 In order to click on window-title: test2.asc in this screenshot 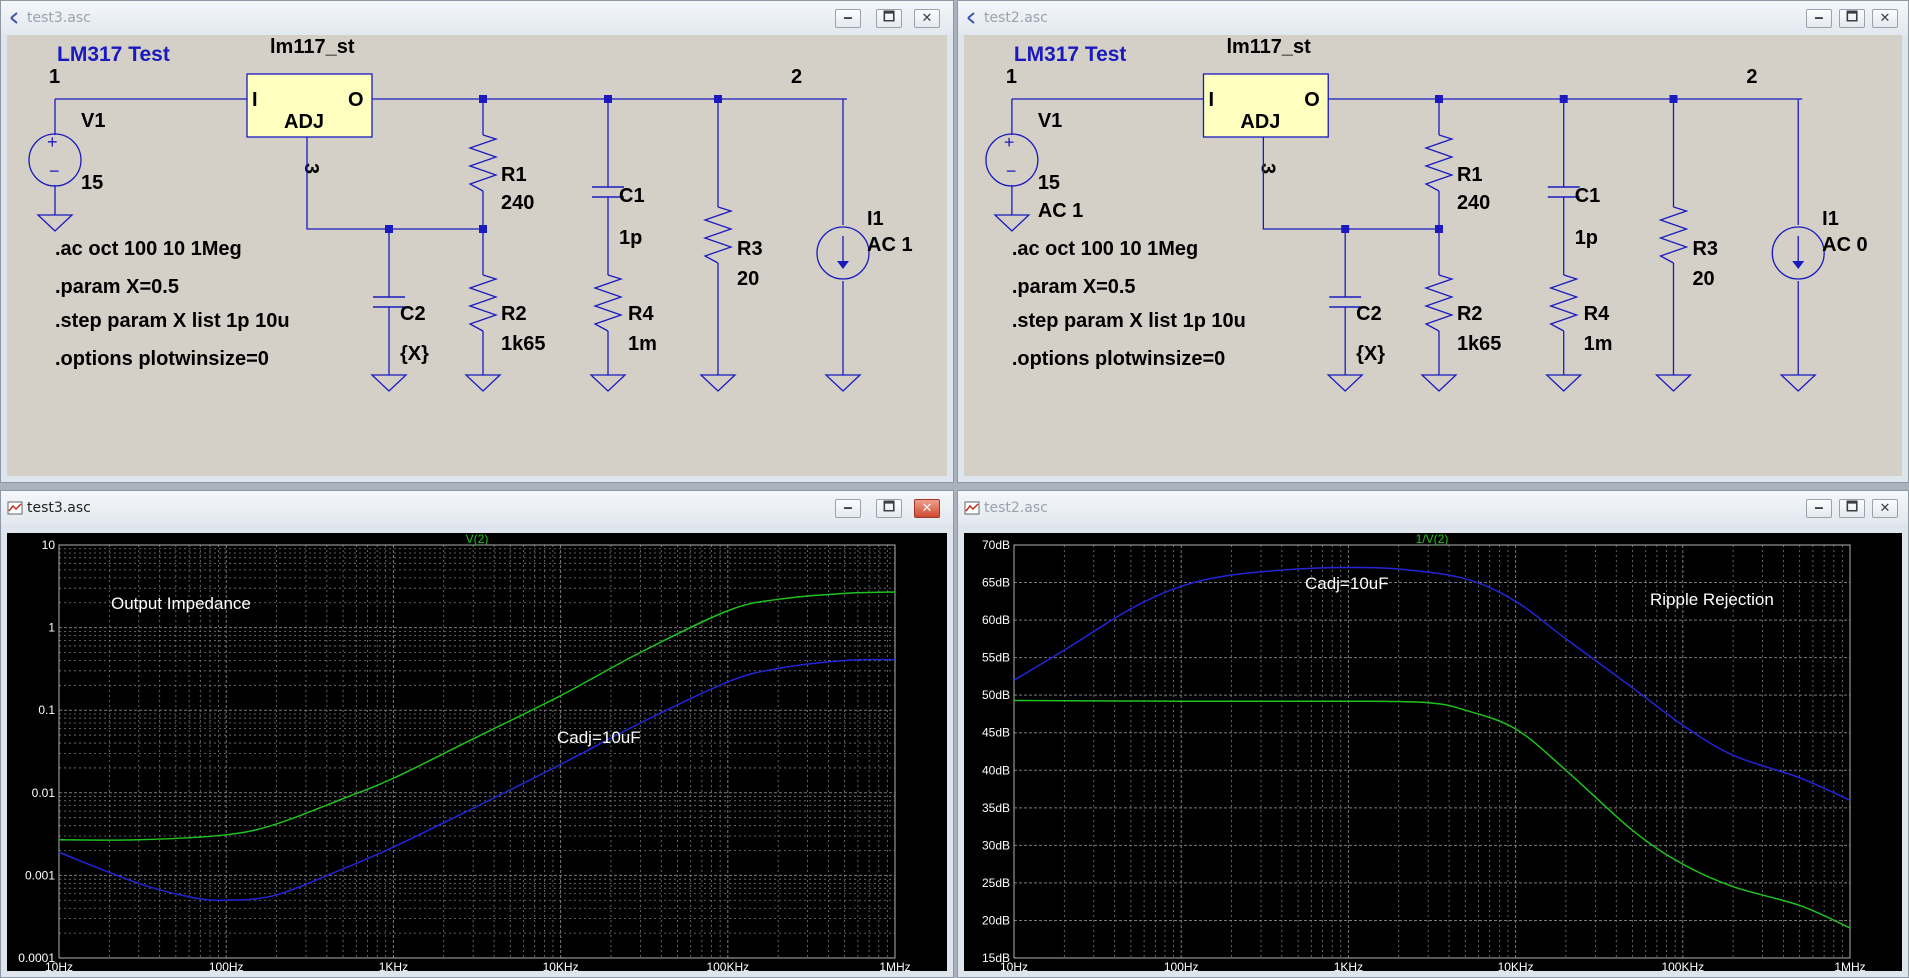, I will do `click(1016, 508)`.